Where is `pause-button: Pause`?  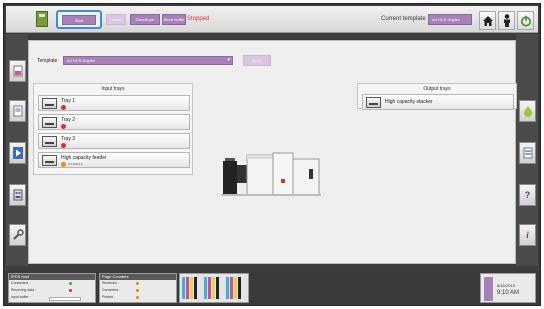 pause-button: Pause is located at coordinates (116, 19).